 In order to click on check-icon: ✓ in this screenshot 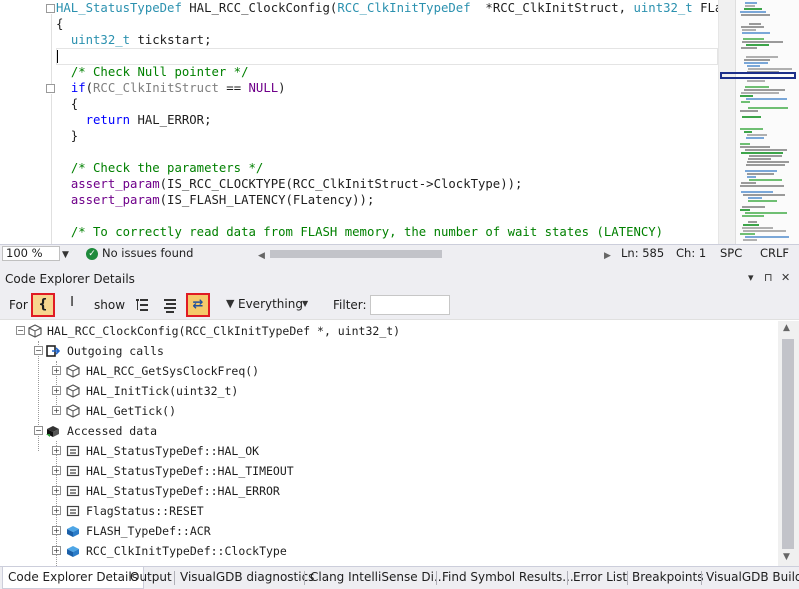, I will do `click(92, 254)`.